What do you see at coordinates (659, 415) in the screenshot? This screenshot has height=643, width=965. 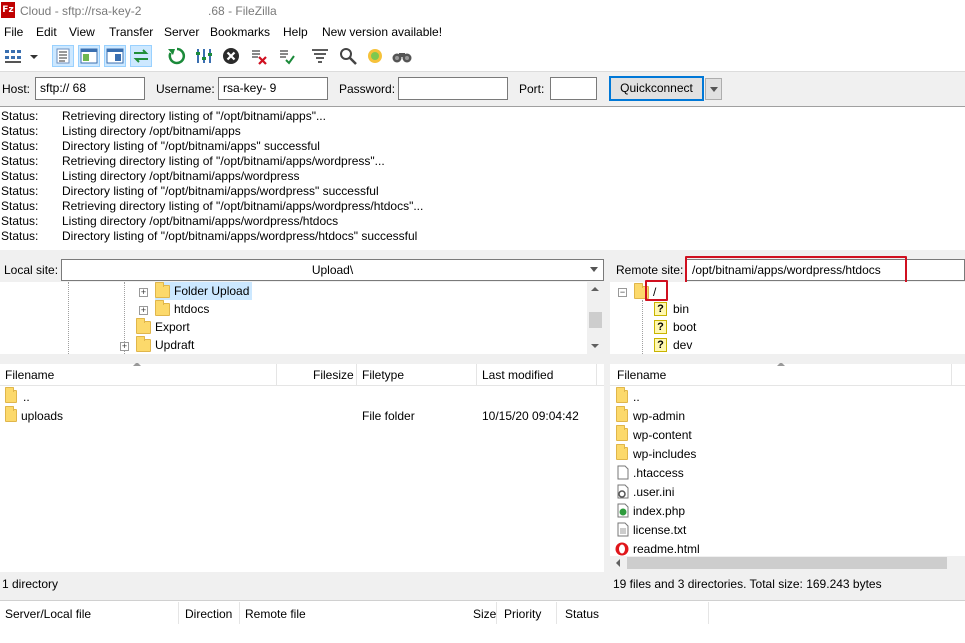 I see `file-name: wp-admin` at bounding box center [659, 415].